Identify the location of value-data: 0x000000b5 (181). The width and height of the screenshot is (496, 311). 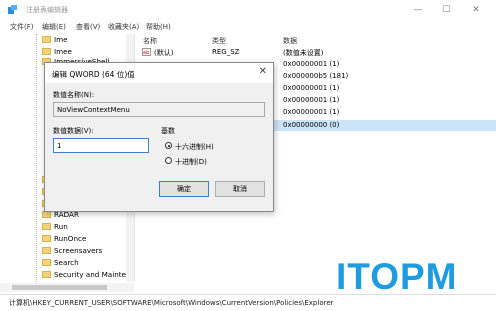
(316, 76).